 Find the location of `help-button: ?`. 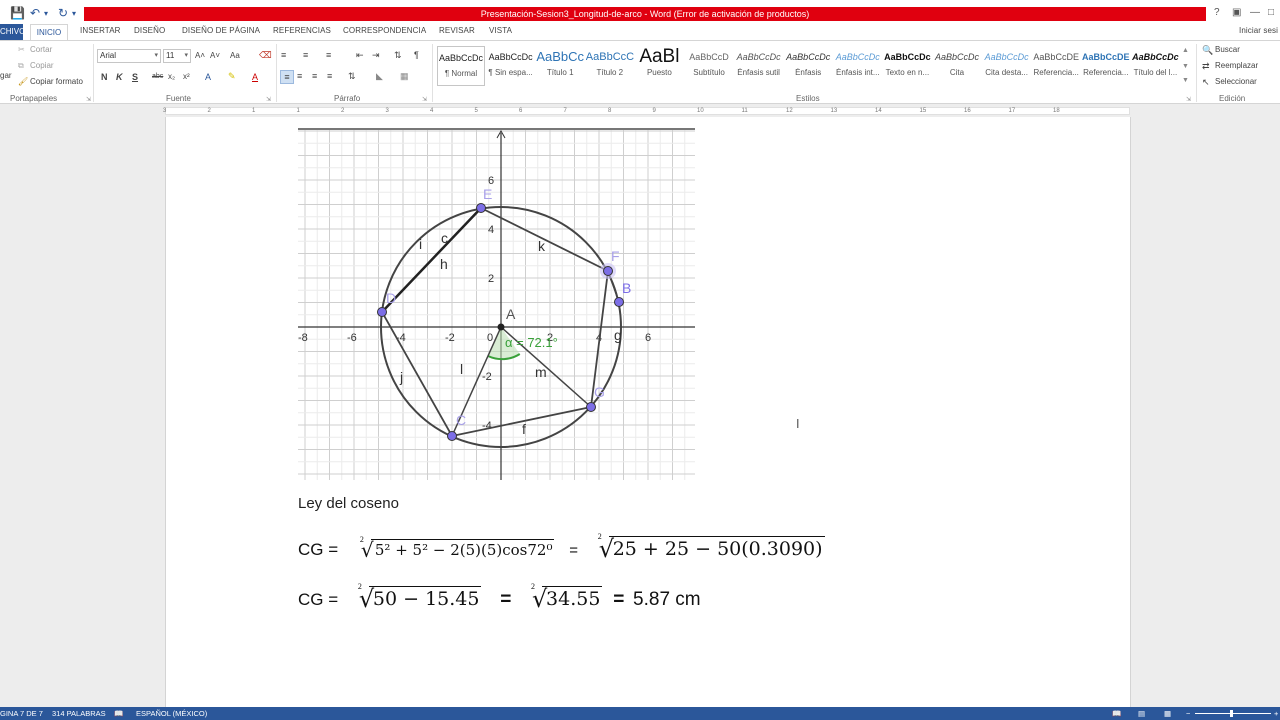

help-button: ? is located at coordinates (1217, 12).